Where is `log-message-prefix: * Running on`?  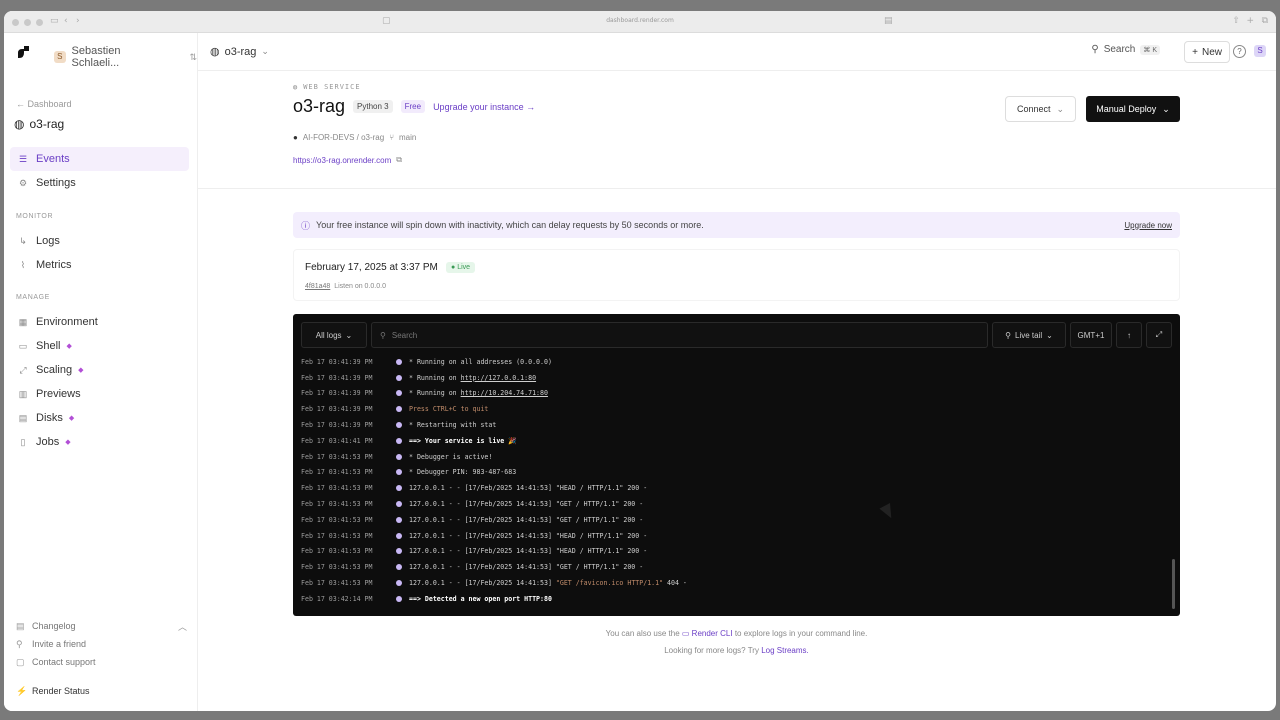 log-message-prefix: * Running on is located at coordinates (435, 393).